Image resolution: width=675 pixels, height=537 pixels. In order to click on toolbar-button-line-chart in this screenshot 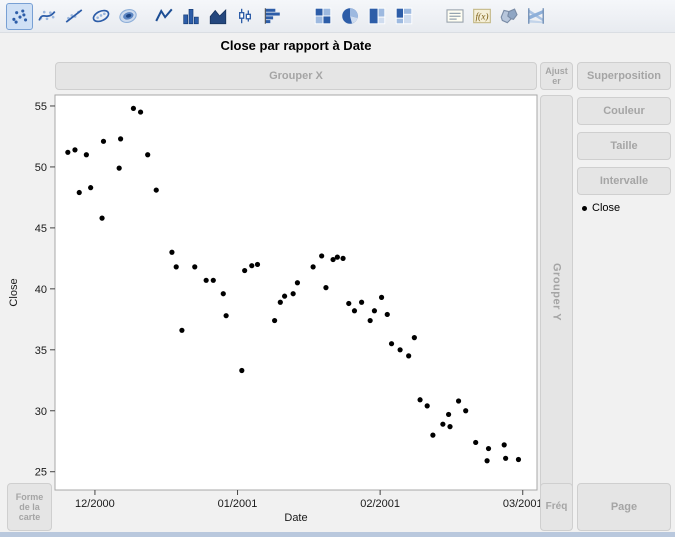, I will do `click(163, 16)`.